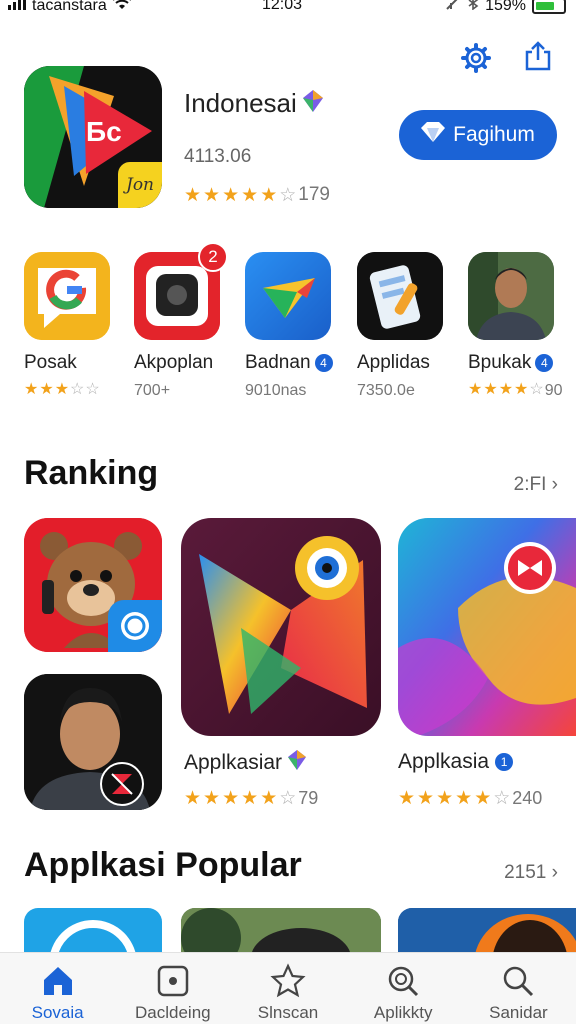 This screenshot has height=1024, width=576. I want to click on app-rating: ★ ★ ★ ☆ ☆, so click(62, 390).